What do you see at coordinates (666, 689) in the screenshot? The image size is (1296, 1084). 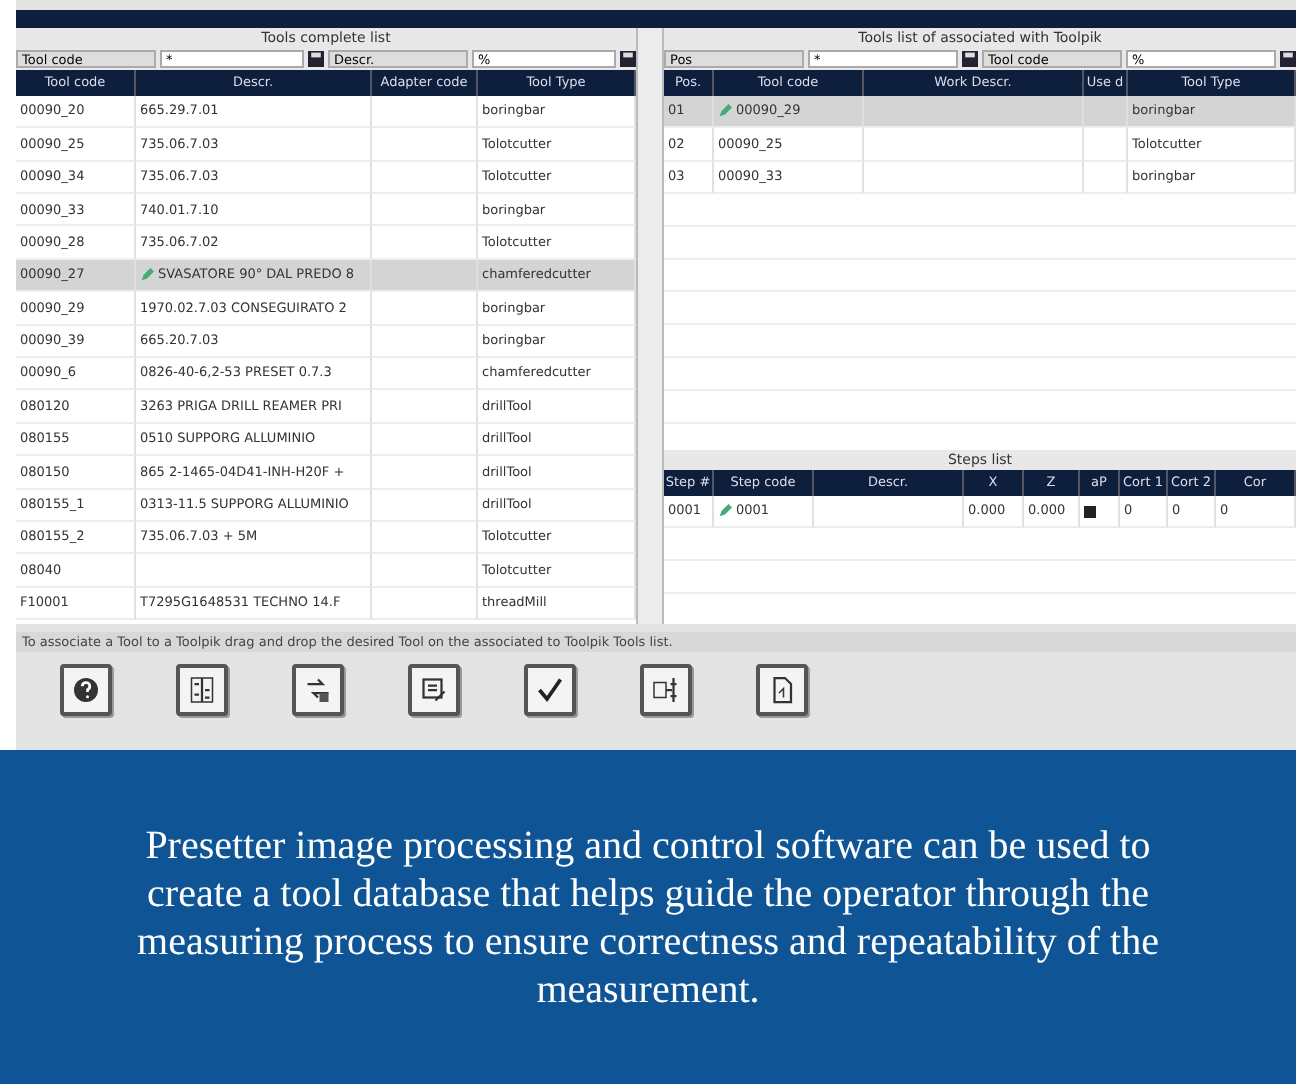 I see `compare-button` at bounding box center [666, 689].